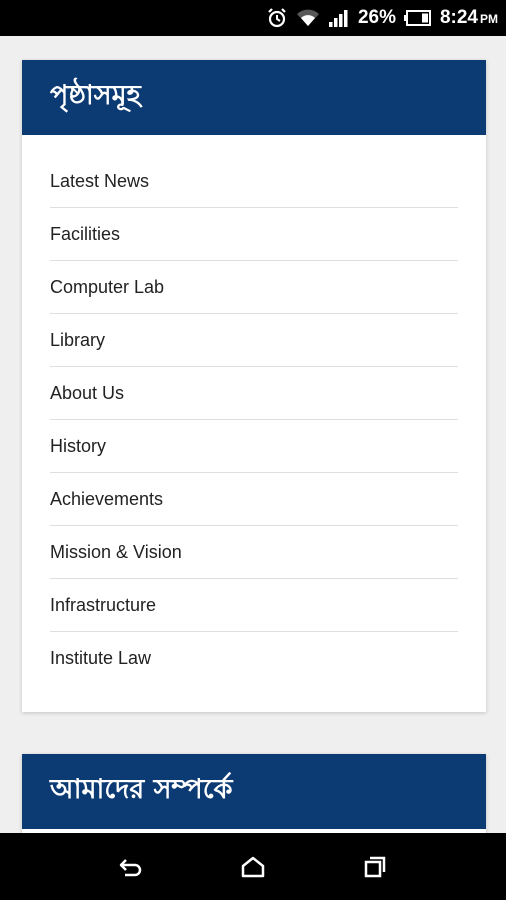 The width and height of the screenshot is (506, 900). I want to click on clock-time: 8:24, so click(458, 17).